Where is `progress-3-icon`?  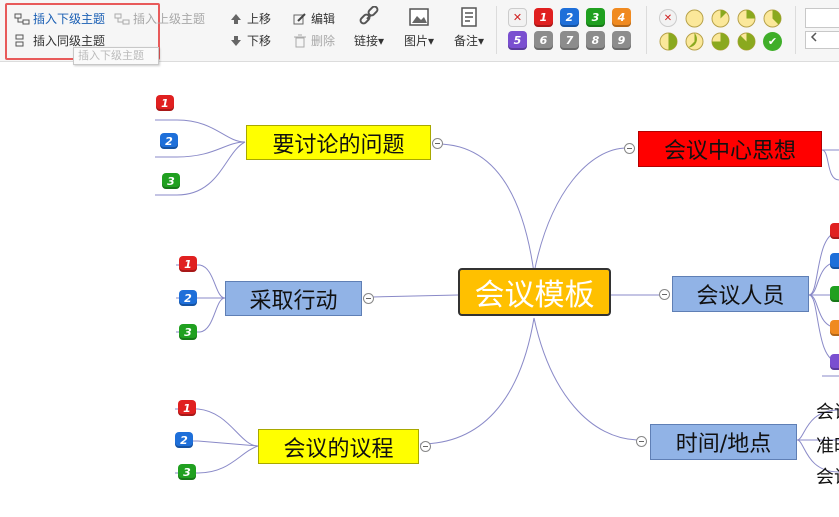
progress-3-icon is located at coordinates (772, 18).